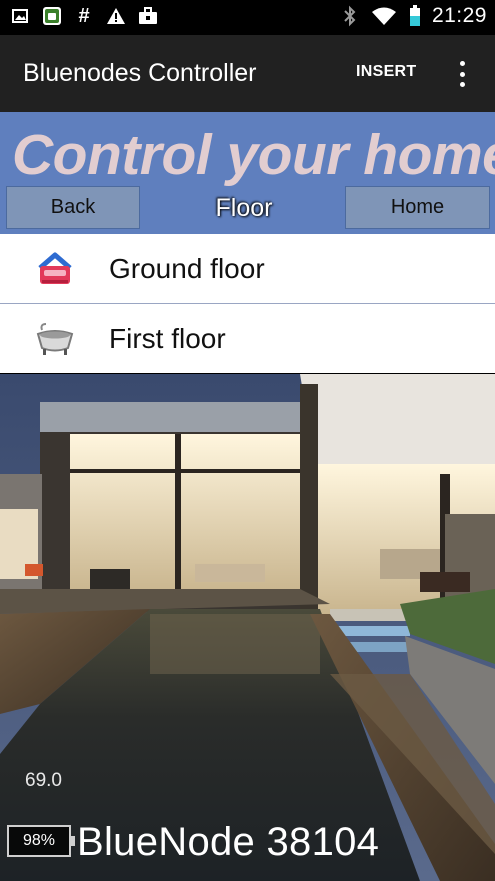 The image size is (495, 881). I want to click on node-name: BlueNode 38104, so click(228, 842).